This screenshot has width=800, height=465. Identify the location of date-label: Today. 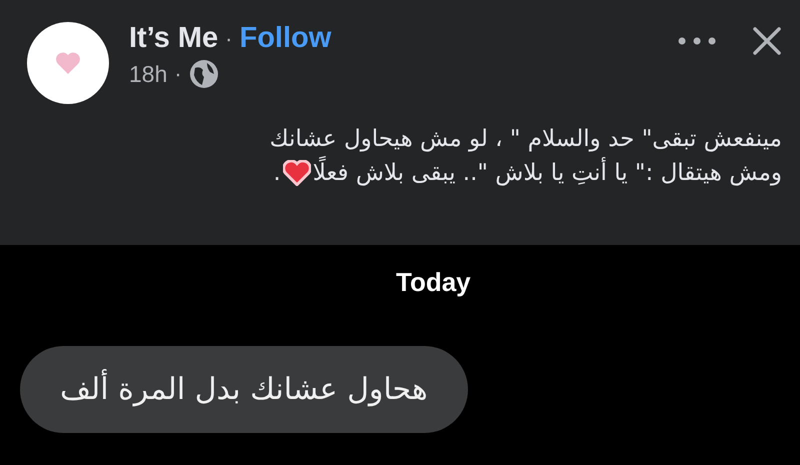
(433, 282).